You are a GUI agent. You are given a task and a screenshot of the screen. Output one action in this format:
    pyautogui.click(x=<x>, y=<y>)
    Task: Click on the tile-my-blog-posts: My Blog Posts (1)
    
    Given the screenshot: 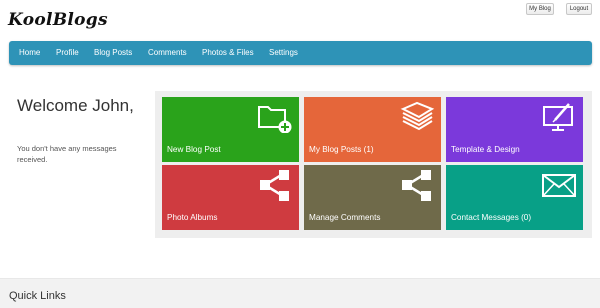 What is the action you would take?
    pyautogui.click(x=372, y=129)
    